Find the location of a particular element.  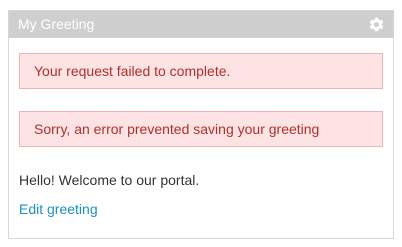

portlet-header: My Greeting is located at coordinates (201, 24).